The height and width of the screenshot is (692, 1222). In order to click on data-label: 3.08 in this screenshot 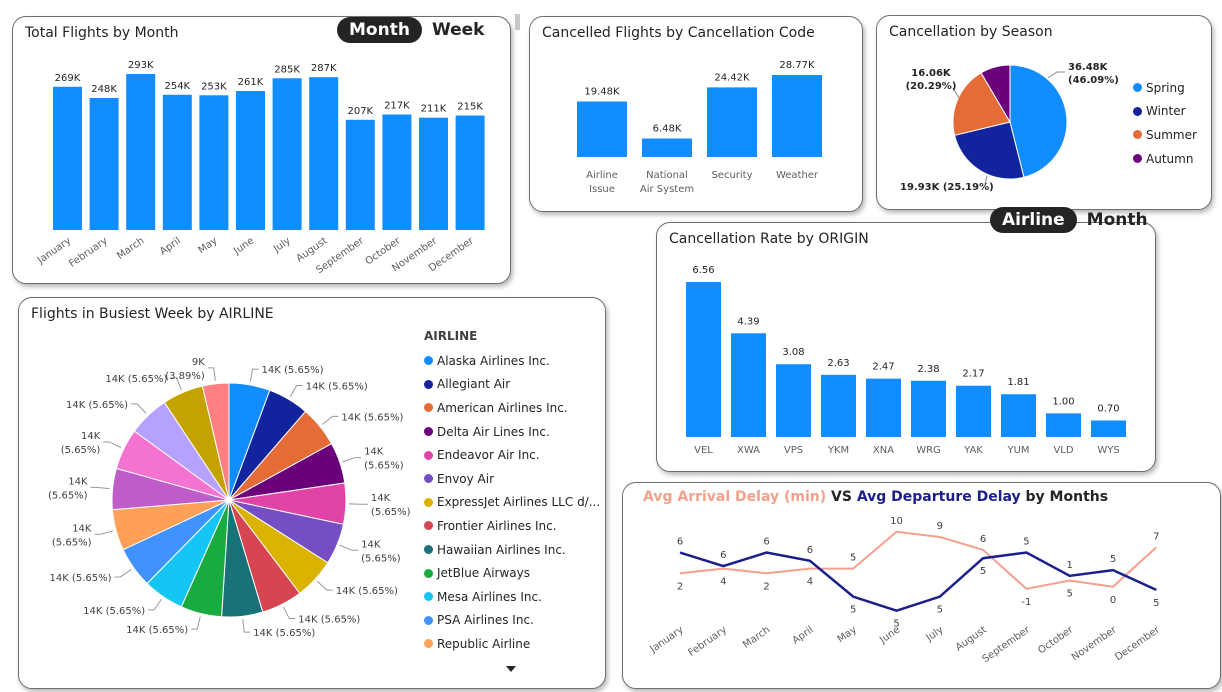, I will do `click(793, 352)`.